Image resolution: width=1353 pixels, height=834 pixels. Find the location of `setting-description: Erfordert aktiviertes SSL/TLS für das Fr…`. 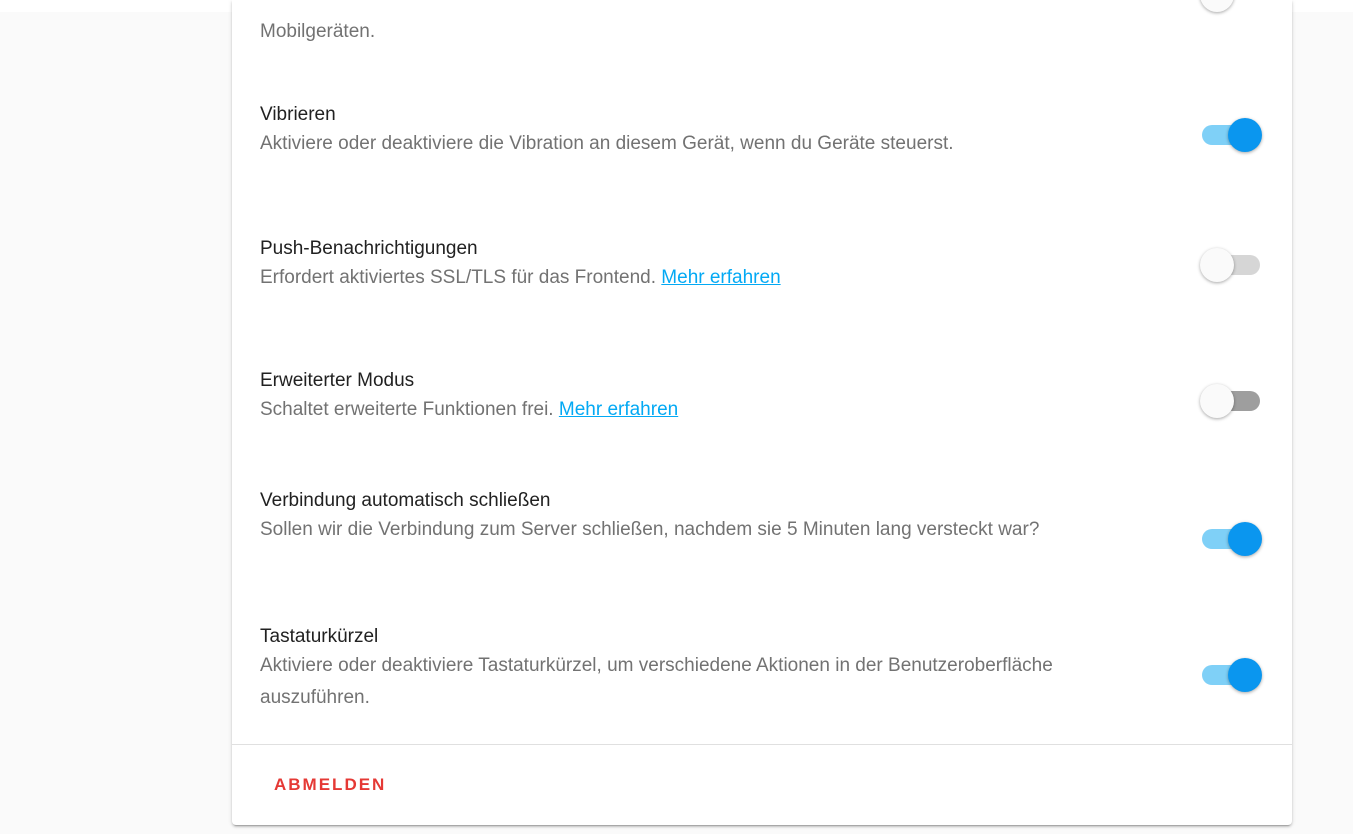

setting-description: Erfordert aktiviertes SSL/TLS für das Fr… is located at coordinates (520, 277).